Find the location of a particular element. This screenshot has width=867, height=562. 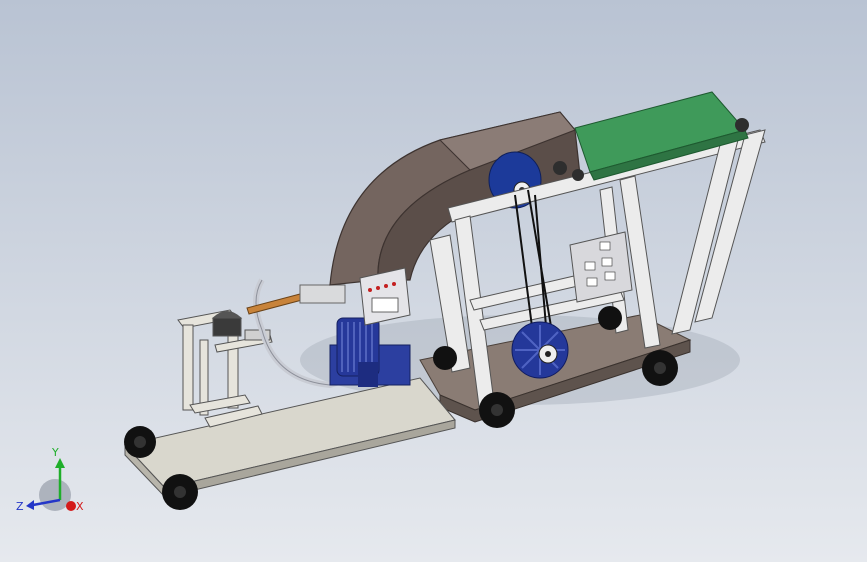

right-control-panel is located at coordinates (601, 267).